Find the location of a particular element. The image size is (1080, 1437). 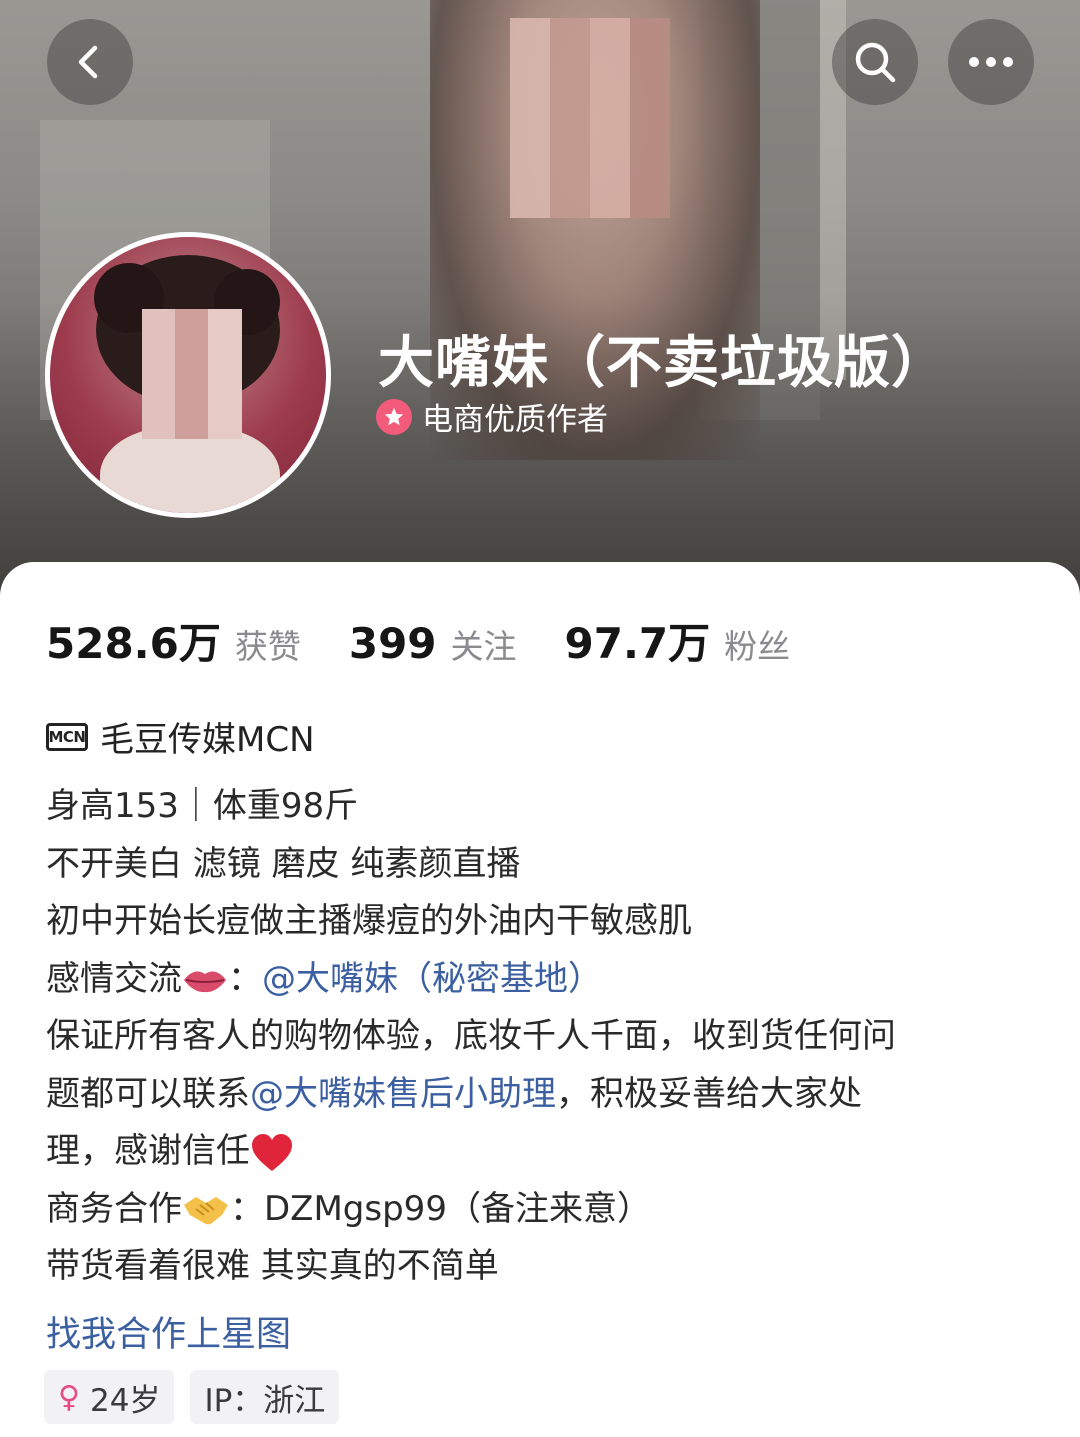

bio-line: 身高153｜体重98斤 is located at coordinates (202, 806).